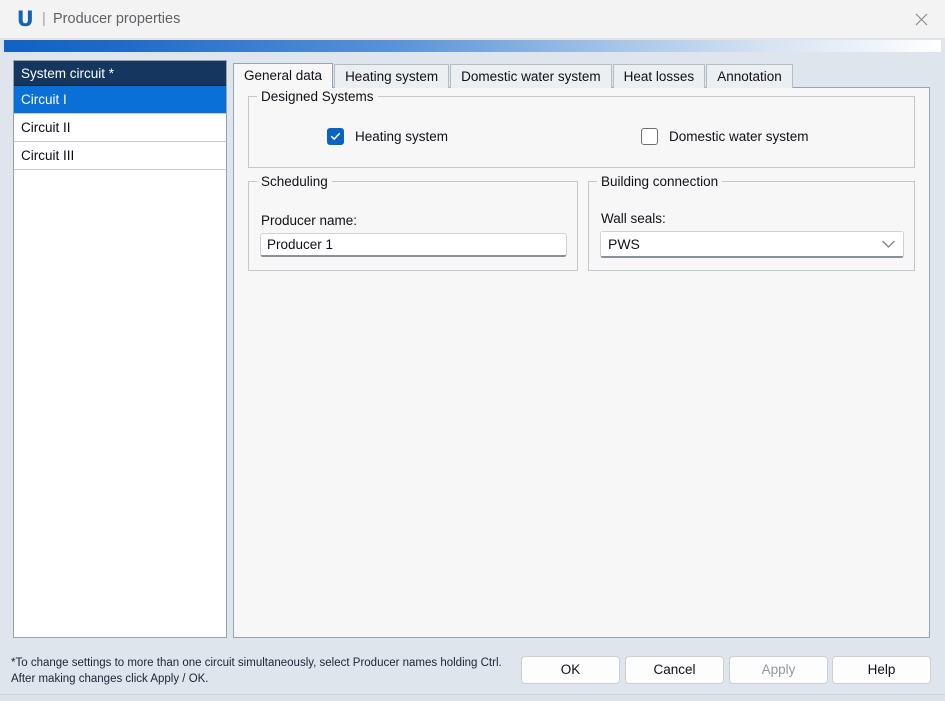  What do you see at coordinates (472, 697) in the screenshot?
I see `status-bar-sliver` at bounding box center [472, 697].